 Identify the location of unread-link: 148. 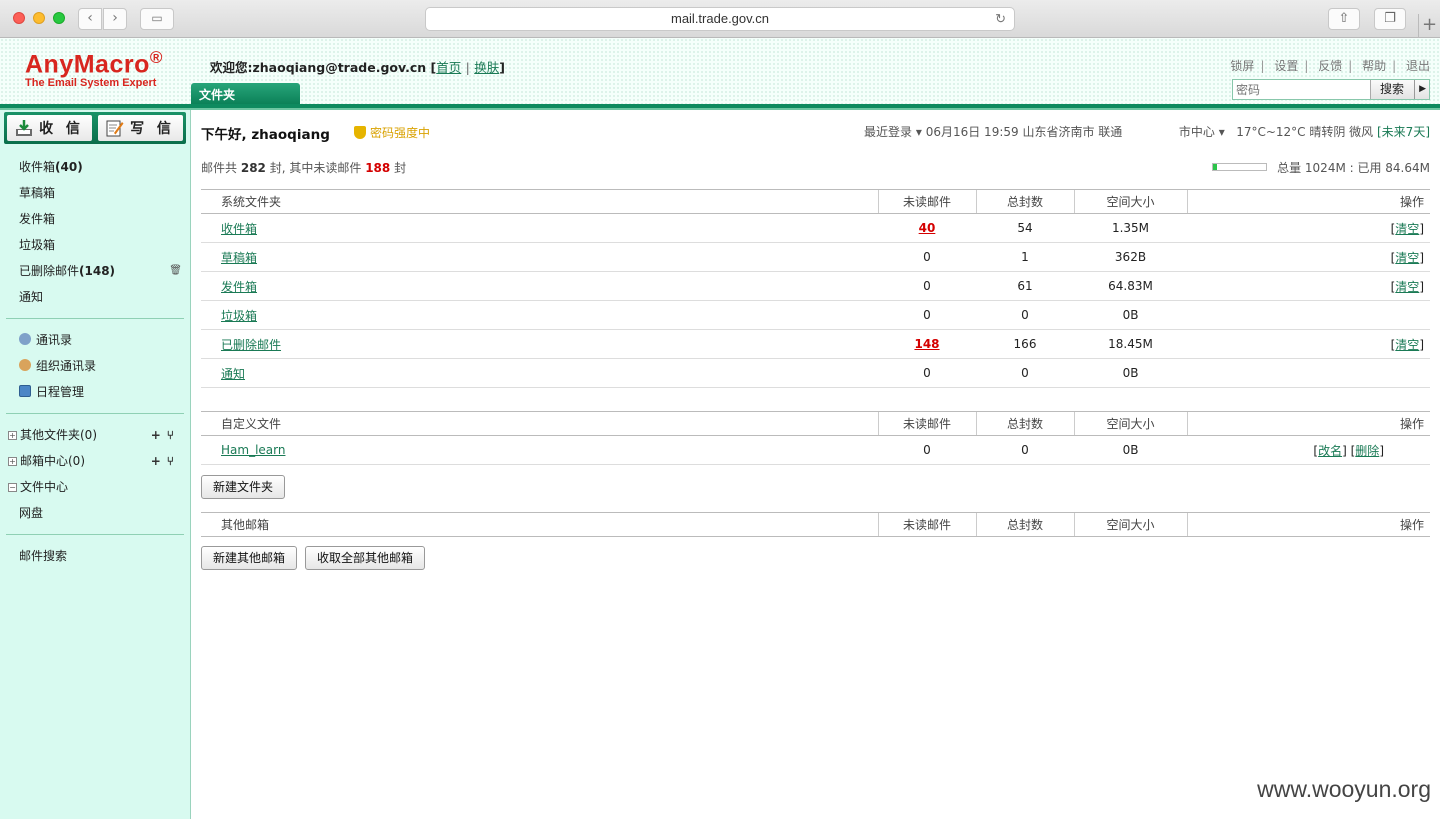
(926, 344).